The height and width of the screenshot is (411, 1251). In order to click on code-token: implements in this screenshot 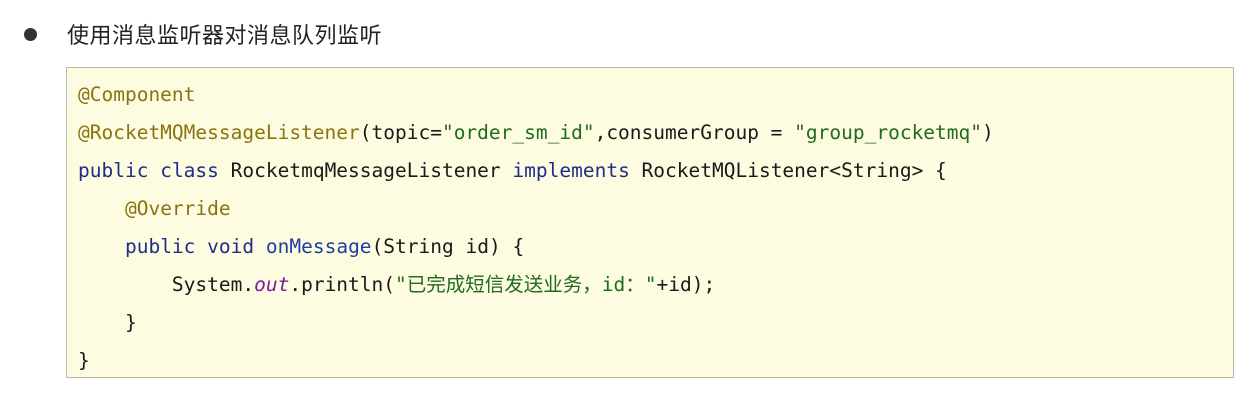, I will do `click(571, 170)`.